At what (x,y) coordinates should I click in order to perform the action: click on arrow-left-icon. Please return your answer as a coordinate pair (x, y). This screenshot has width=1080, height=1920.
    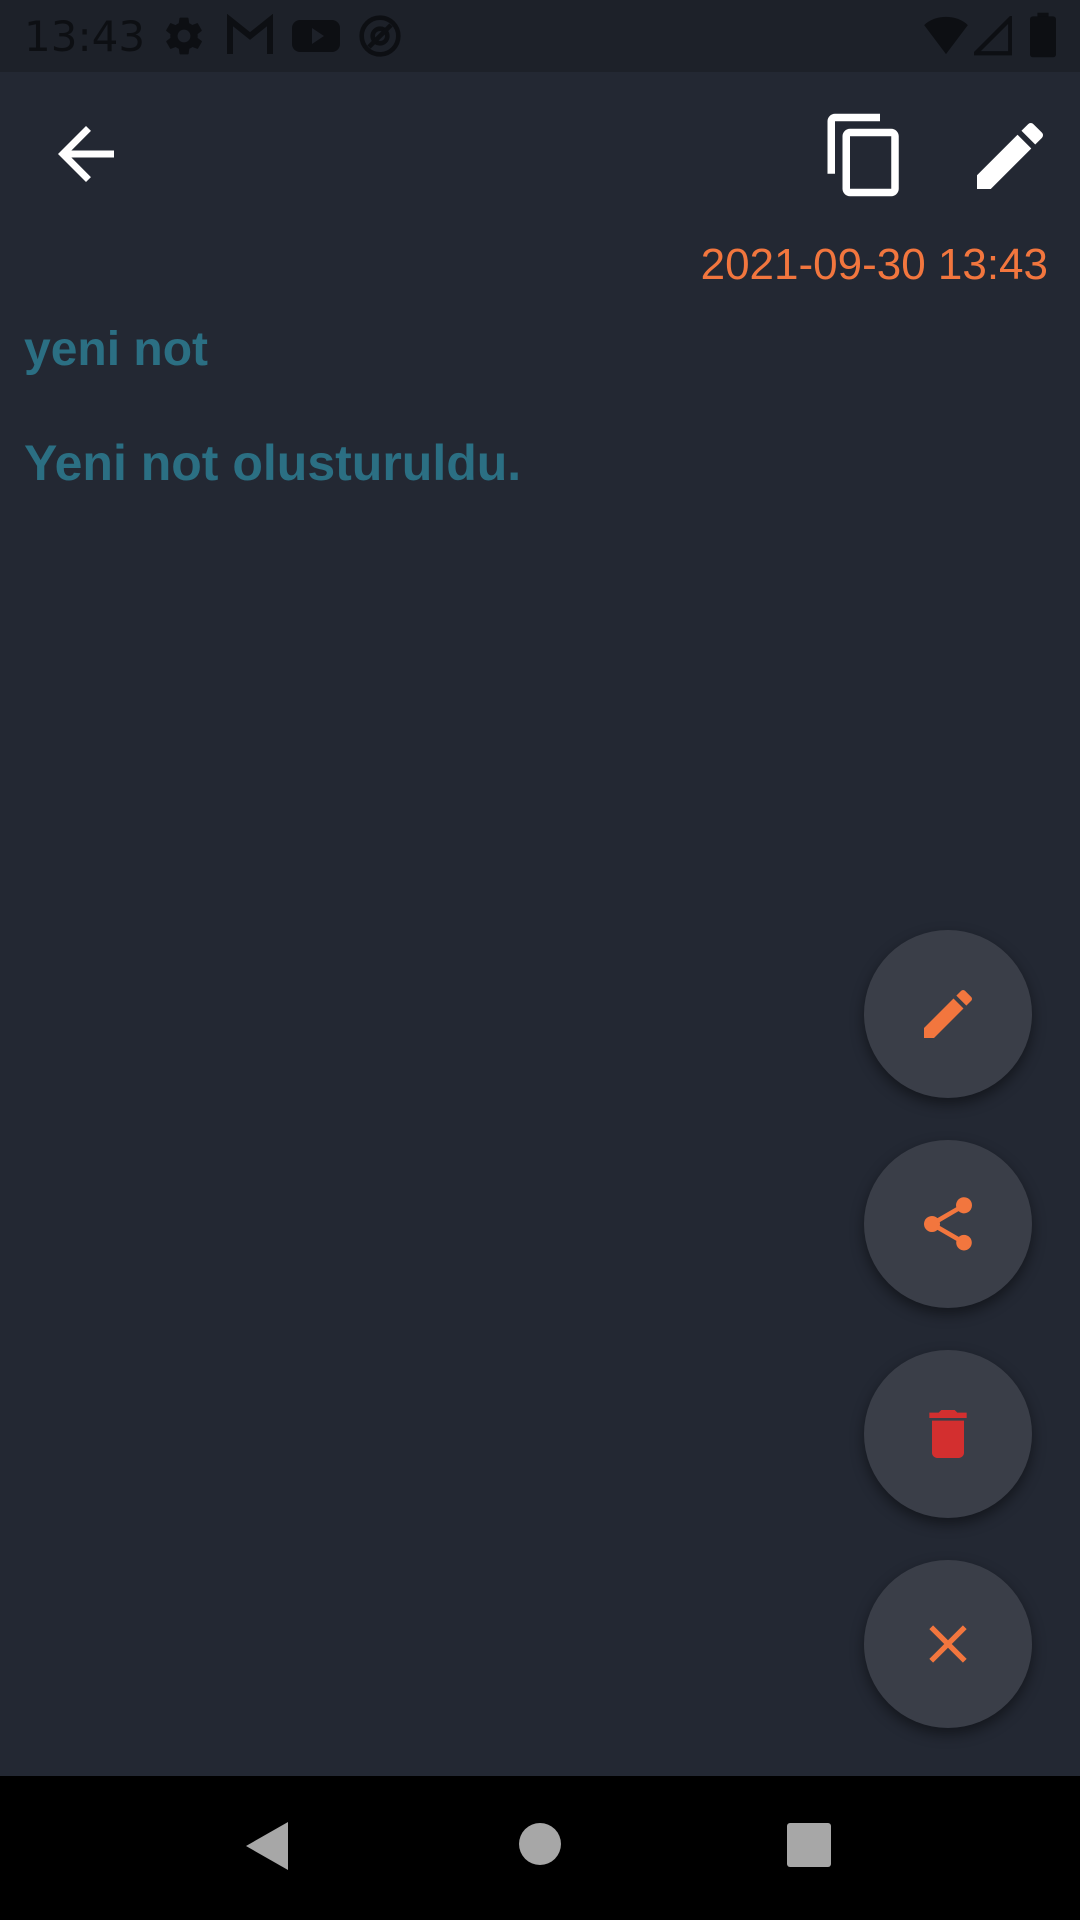
    Looking at the image, I should click on (86, 154).